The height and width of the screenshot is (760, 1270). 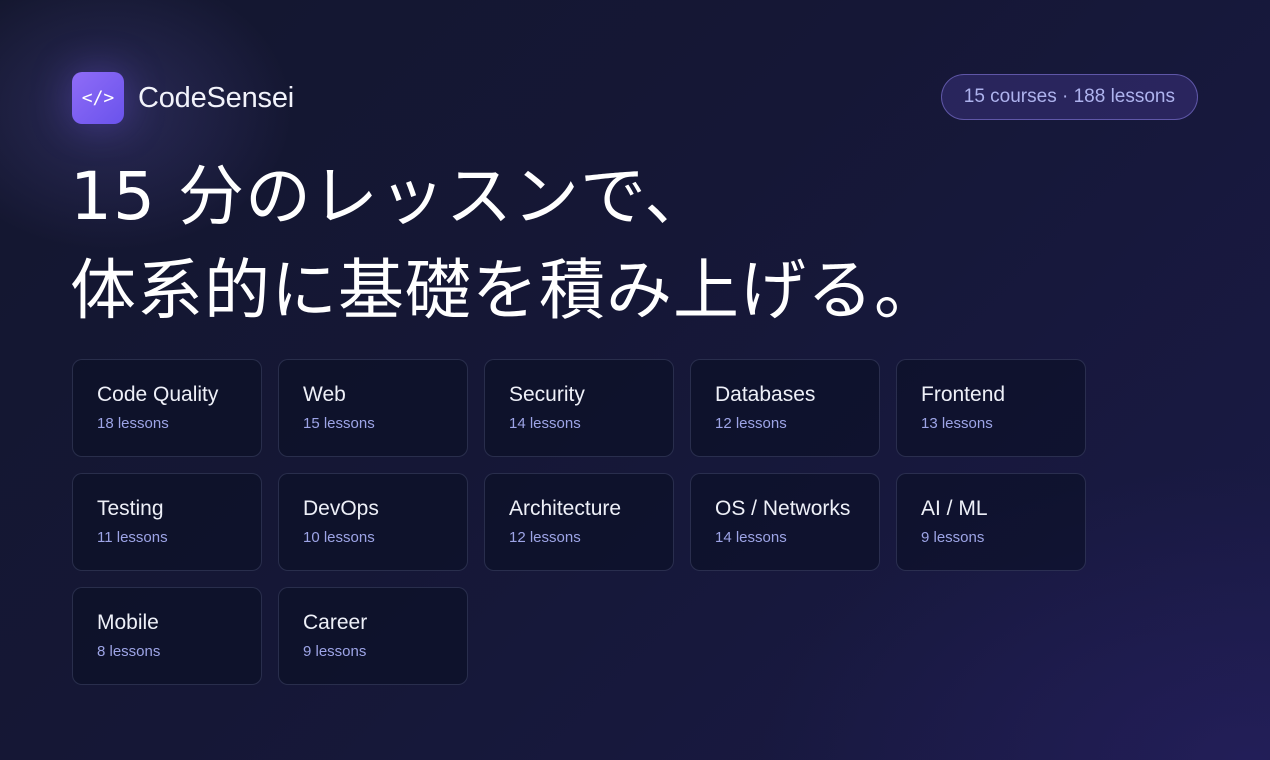 What do you see at coordinates (391, 196) in the screenshot?
I see `headline-line-1: 15 分のレッスンで、` at bounding box center [391, 196].